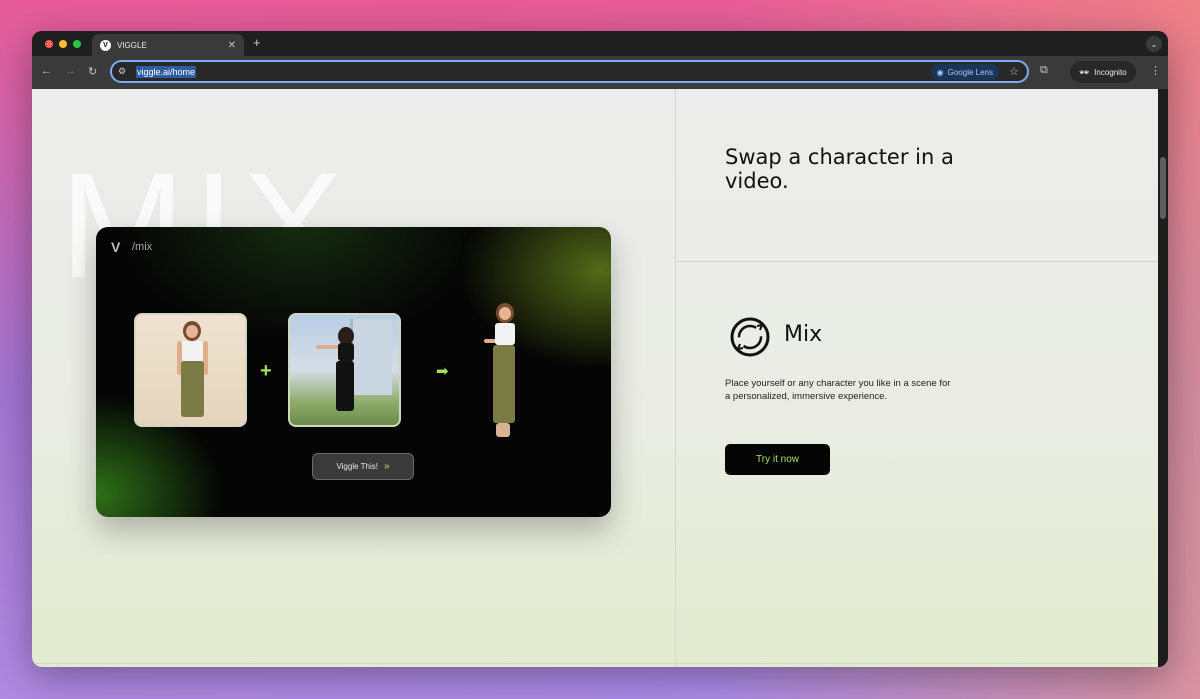 This screenshot has height=699, width=1200. I want to click on try-it-now-button: Try it now, so click(777, 459).